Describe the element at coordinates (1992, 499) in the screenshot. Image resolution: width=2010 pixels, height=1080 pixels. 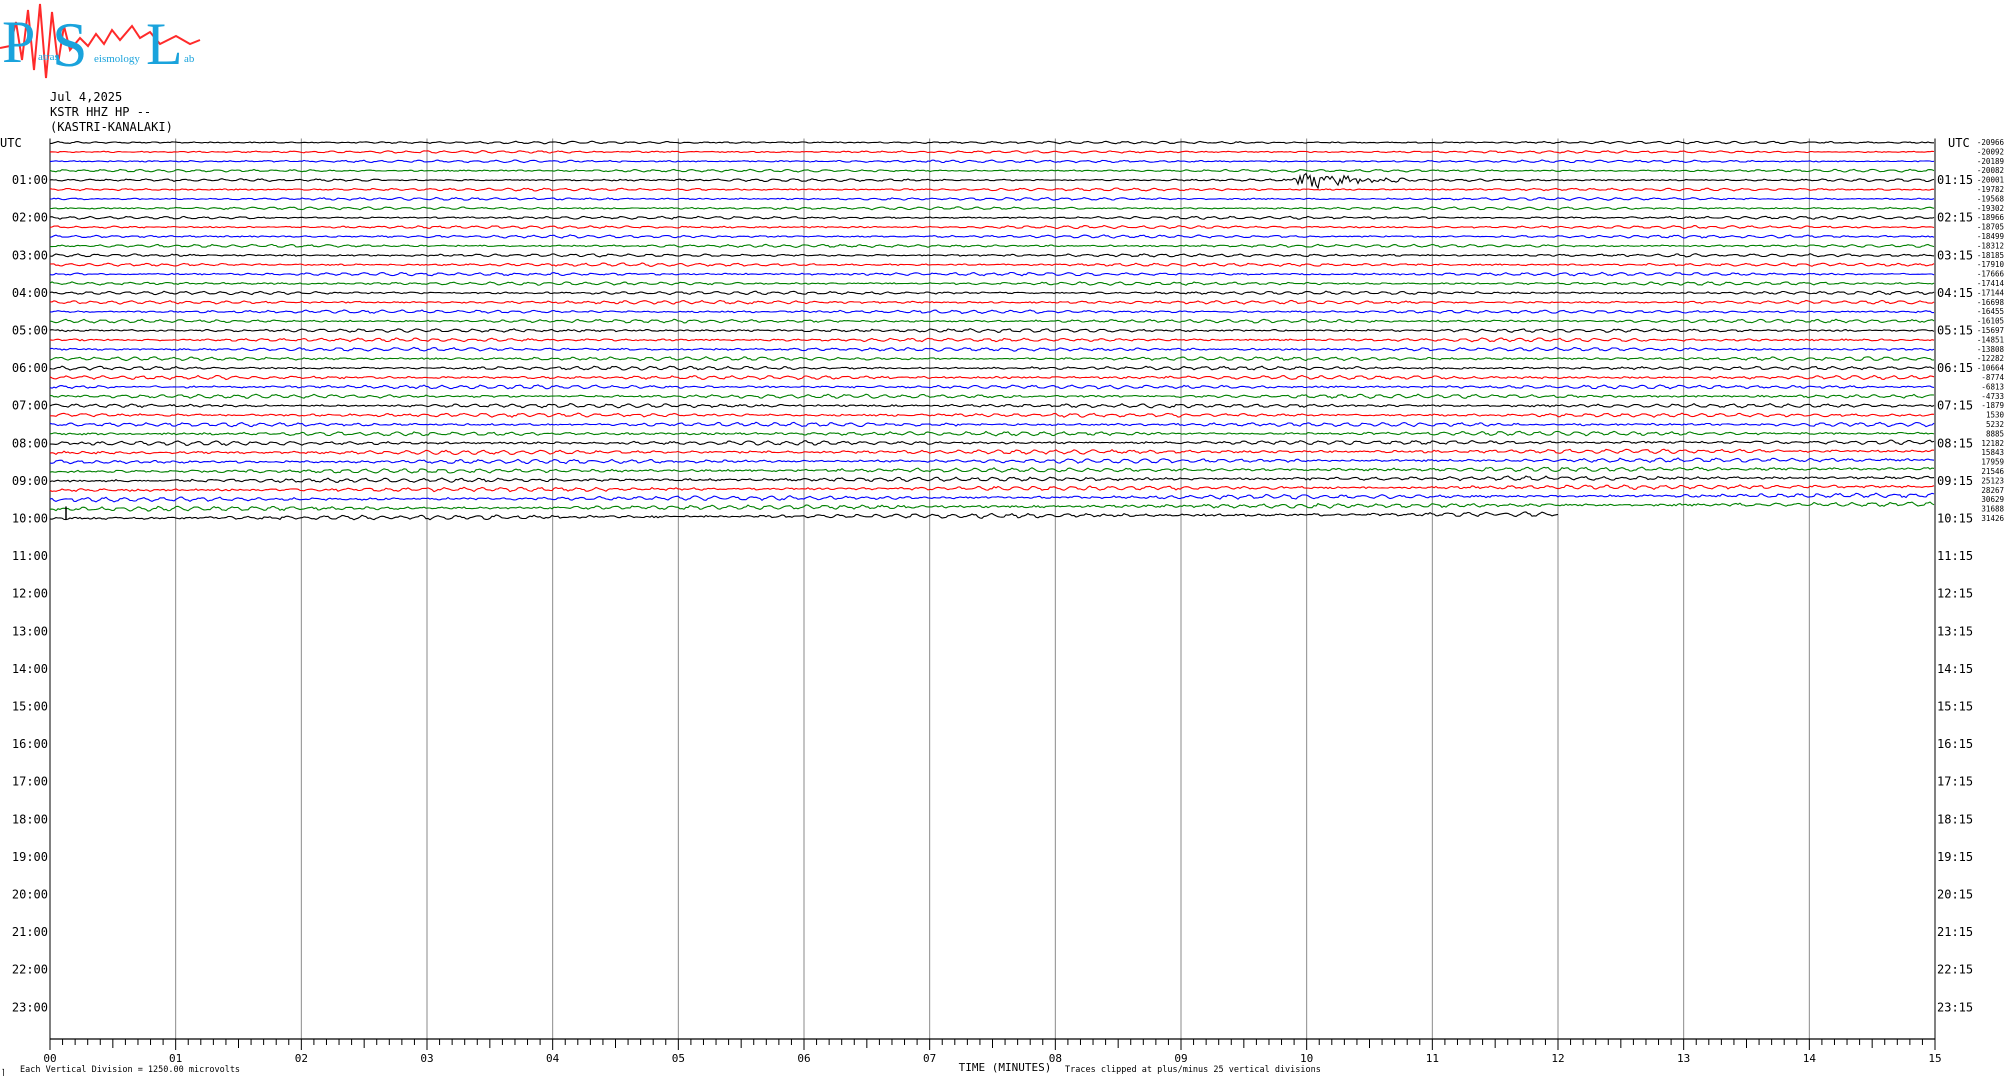
I see `trace-offset-value: 30629` at that location.